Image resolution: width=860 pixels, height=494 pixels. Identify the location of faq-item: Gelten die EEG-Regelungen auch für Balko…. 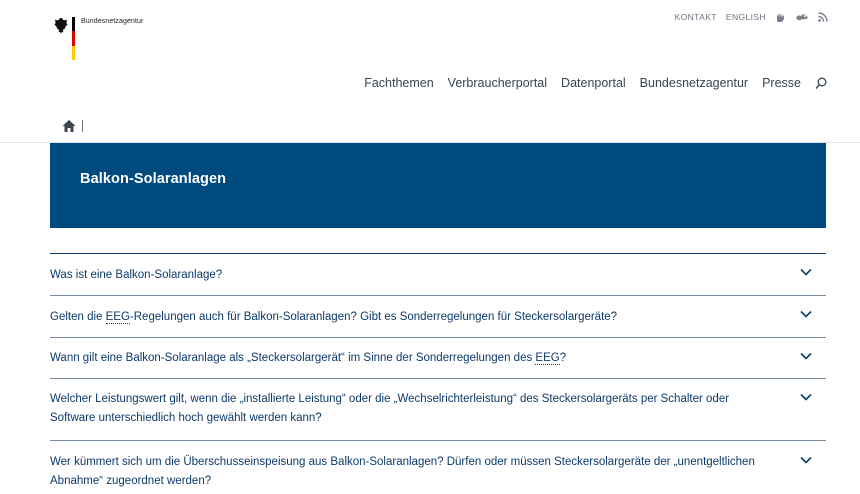
(438, 317).